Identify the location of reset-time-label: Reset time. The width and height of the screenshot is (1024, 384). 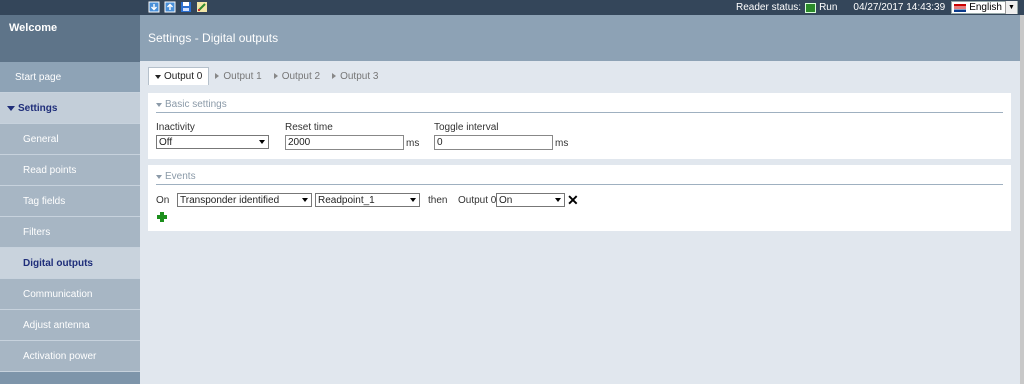
(309, 127).